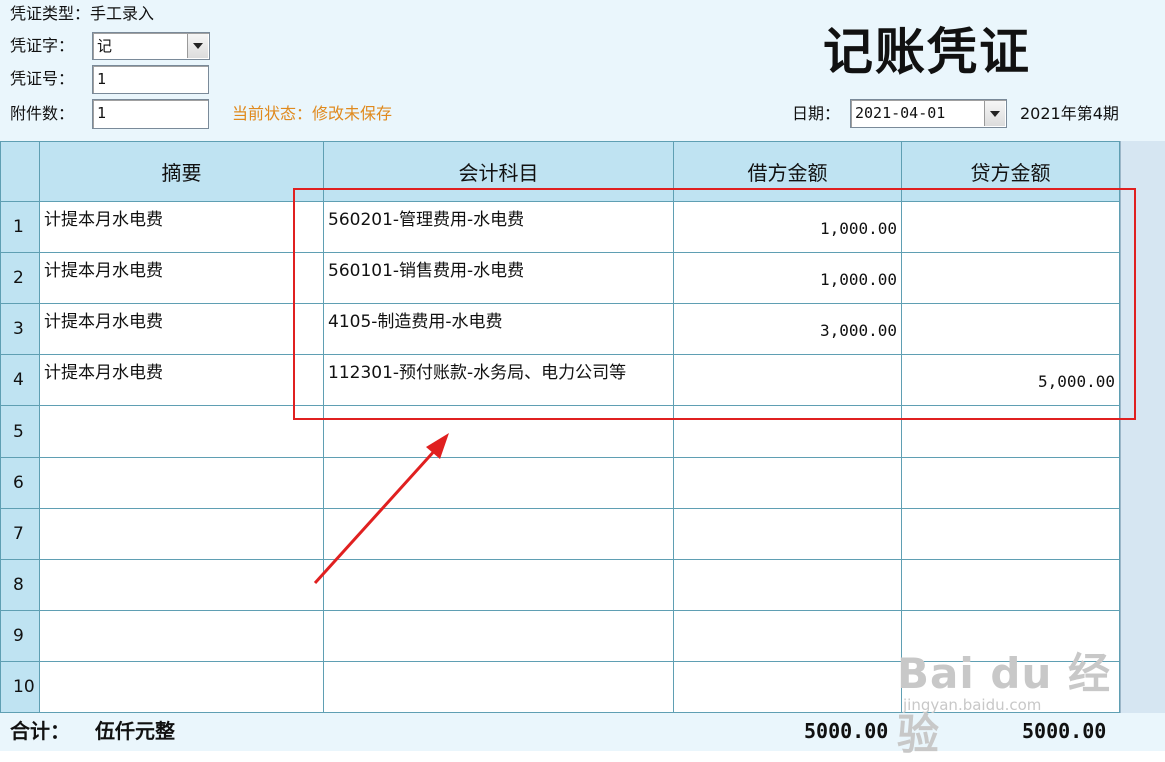 The image size is (1165, 762). I want to click on voucher-word-label: 凭证字：, so click(42, 45).